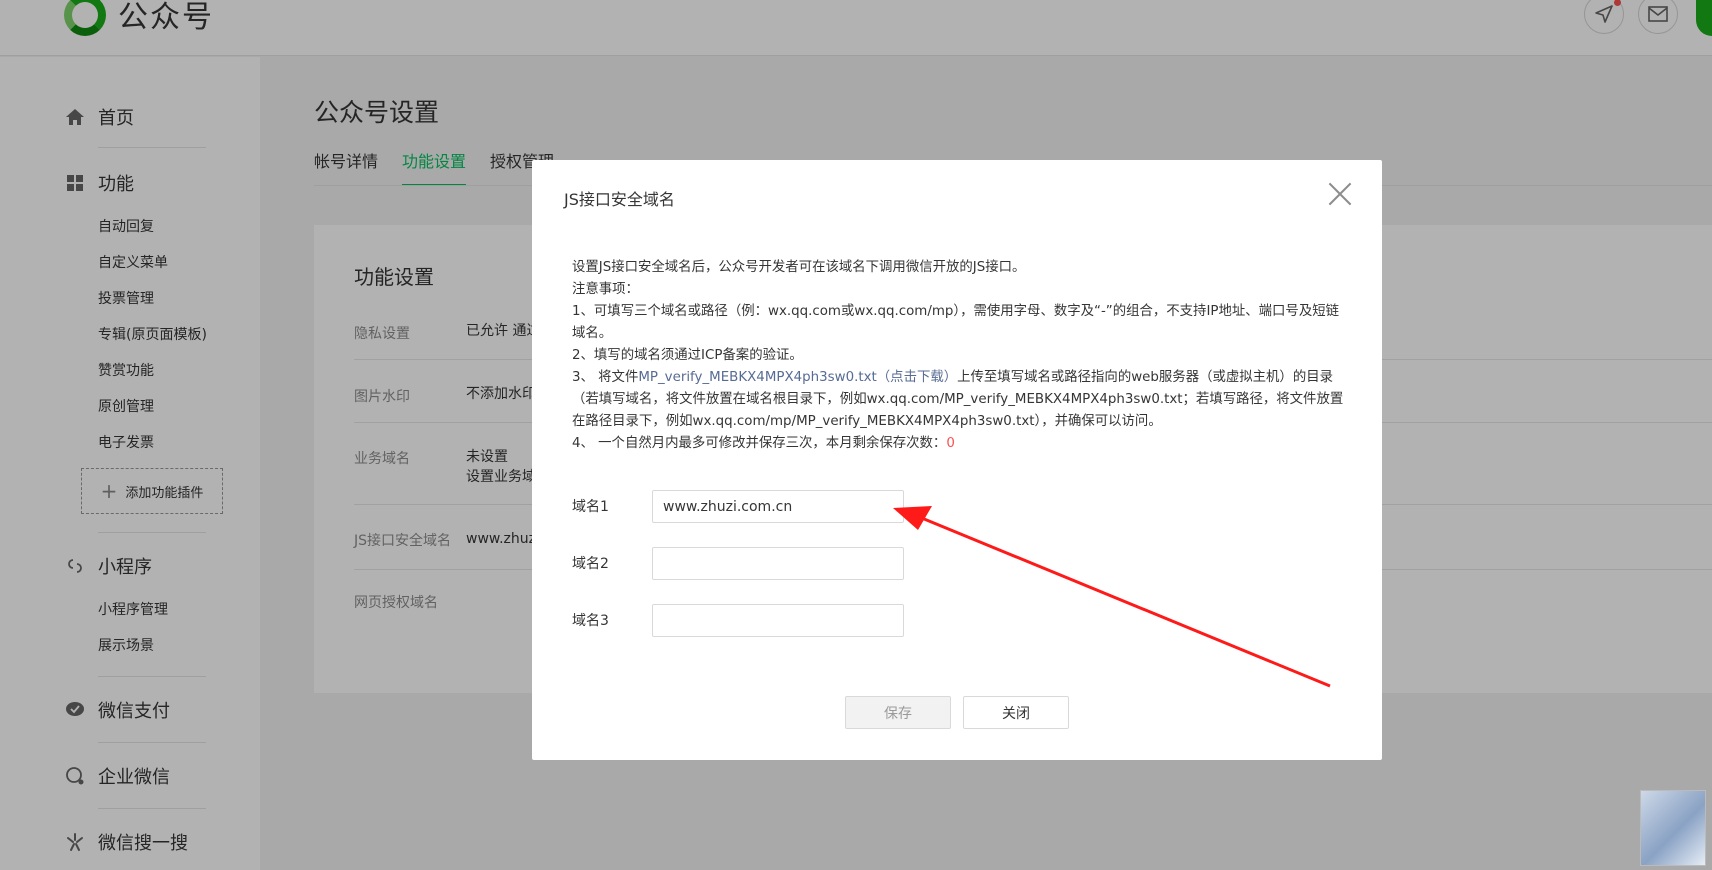 This screenshot has height=870, width=1712. I want to click on remaining-count: 0, so click(950, 443).